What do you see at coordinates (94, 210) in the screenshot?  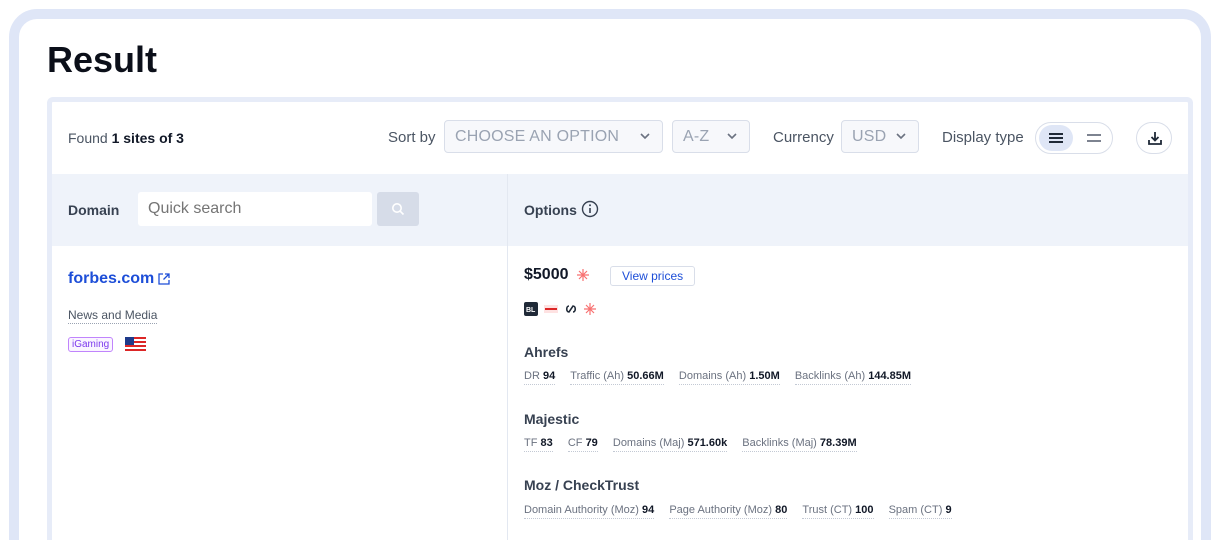 I see `domain-header: Domain` at bounding box center [94, 210].